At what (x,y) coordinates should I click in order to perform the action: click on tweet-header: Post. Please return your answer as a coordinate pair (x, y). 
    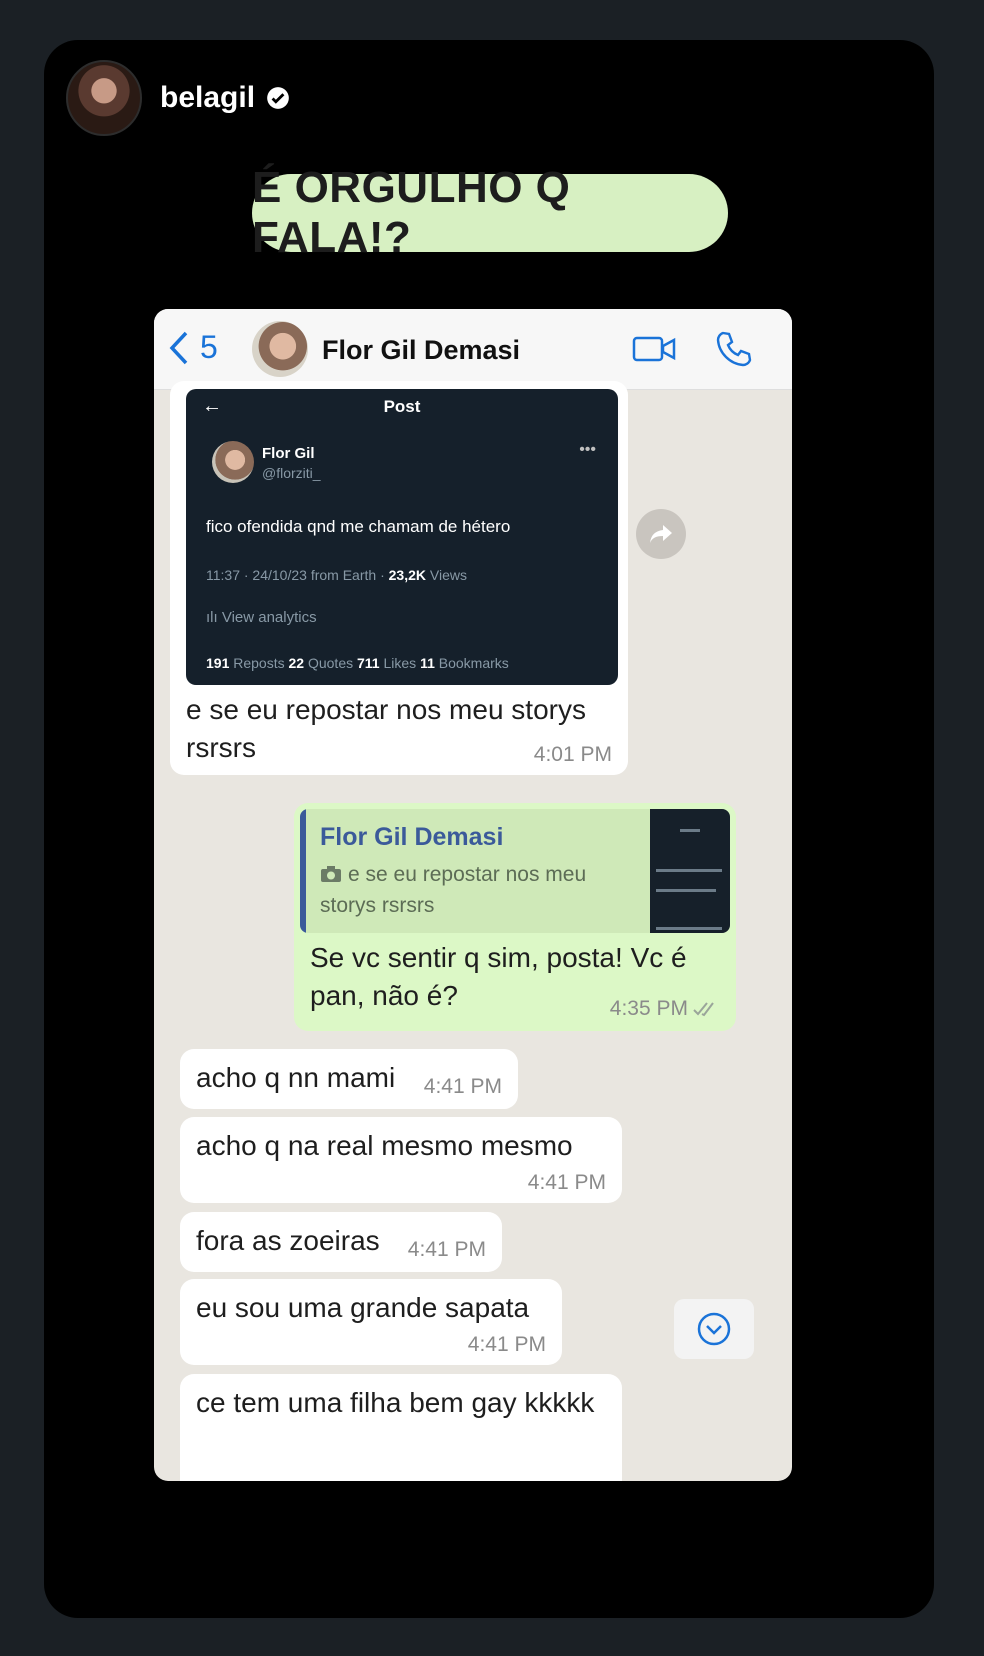
    Looking at the image, I should click on (402, 406).